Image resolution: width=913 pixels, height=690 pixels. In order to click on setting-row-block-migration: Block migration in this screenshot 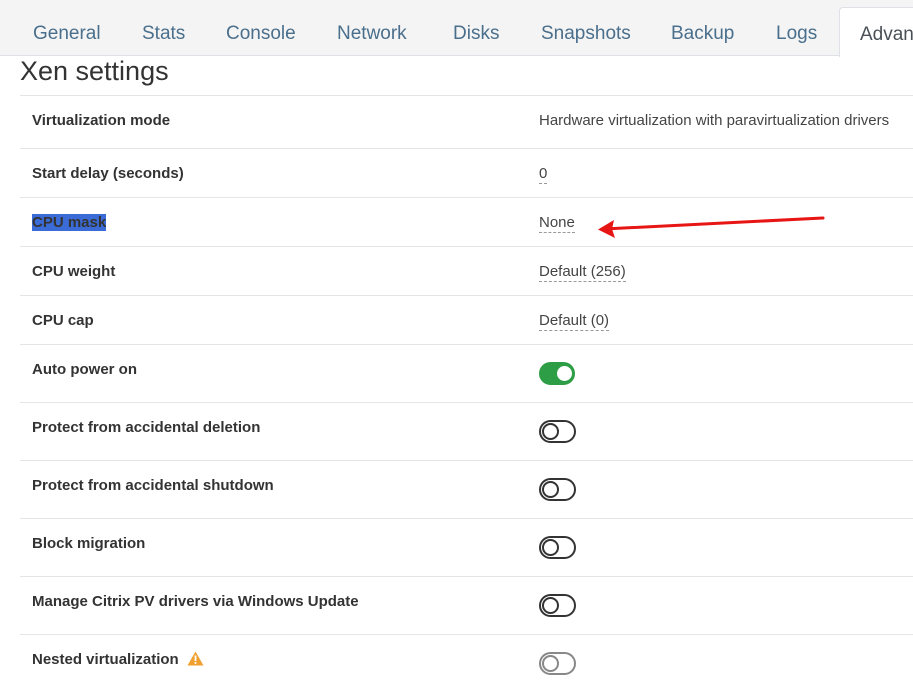, I will do `click(466, 547)`.